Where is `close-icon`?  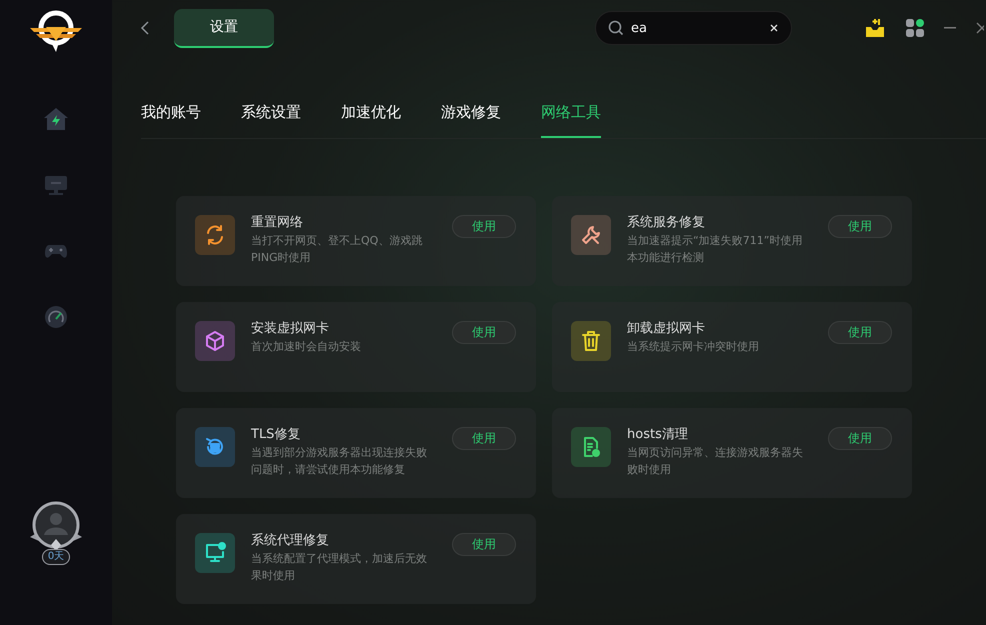 close-icon is located at coordinates (980, 28).